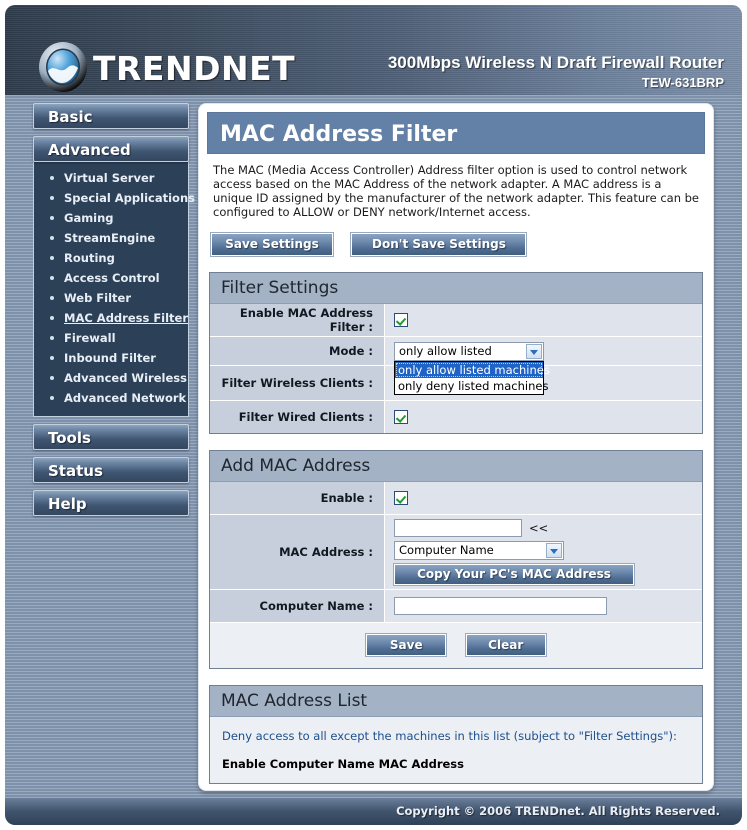 Image resolution: width=747 pixels, height=830 pixels. I want to click on field-enable, so click(543, 498).